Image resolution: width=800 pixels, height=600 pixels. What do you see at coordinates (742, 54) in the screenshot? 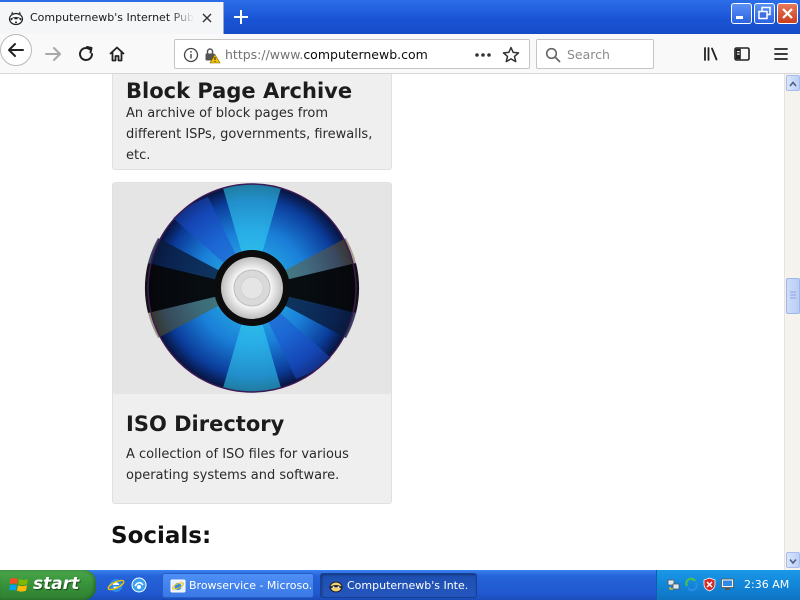
I see `sidebar-icon` at bounding box center [742, 54].